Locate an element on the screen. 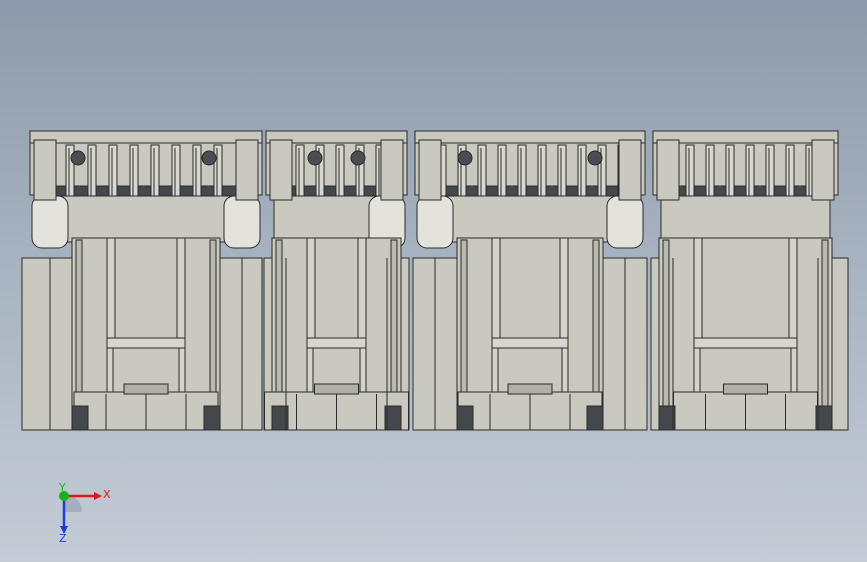  x-axis-label: X is located at coordinates (107, 494).